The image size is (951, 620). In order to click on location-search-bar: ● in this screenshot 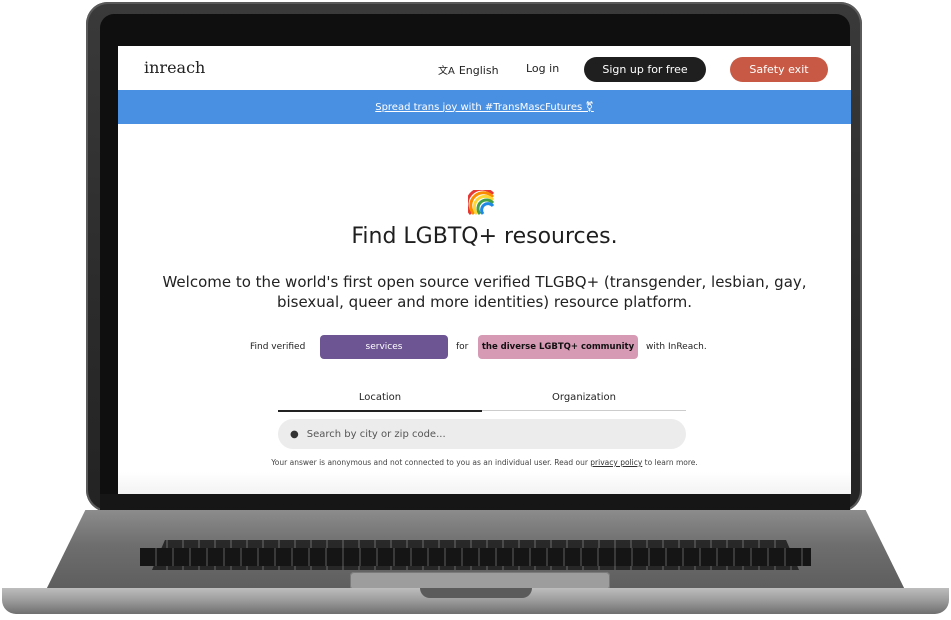, I will do `click(482, 434)`.